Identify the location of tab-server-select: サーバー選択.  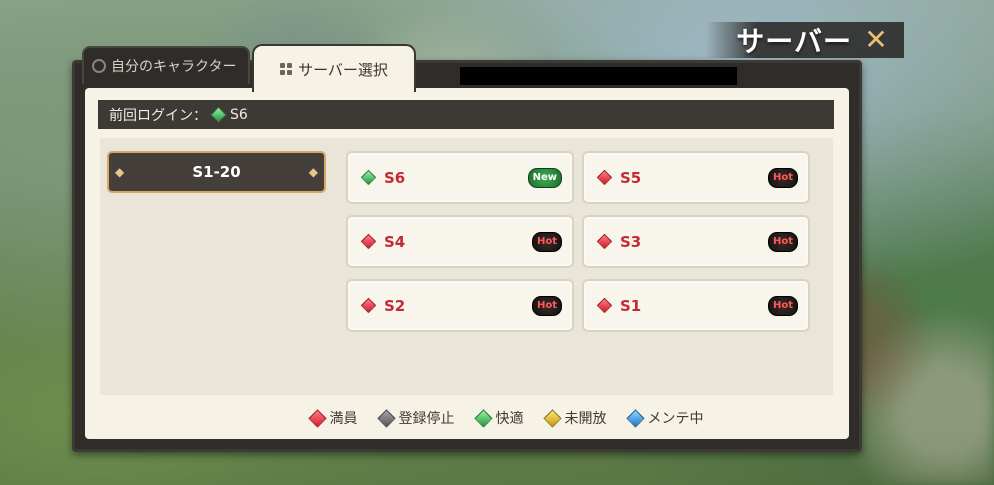
(334, 68).